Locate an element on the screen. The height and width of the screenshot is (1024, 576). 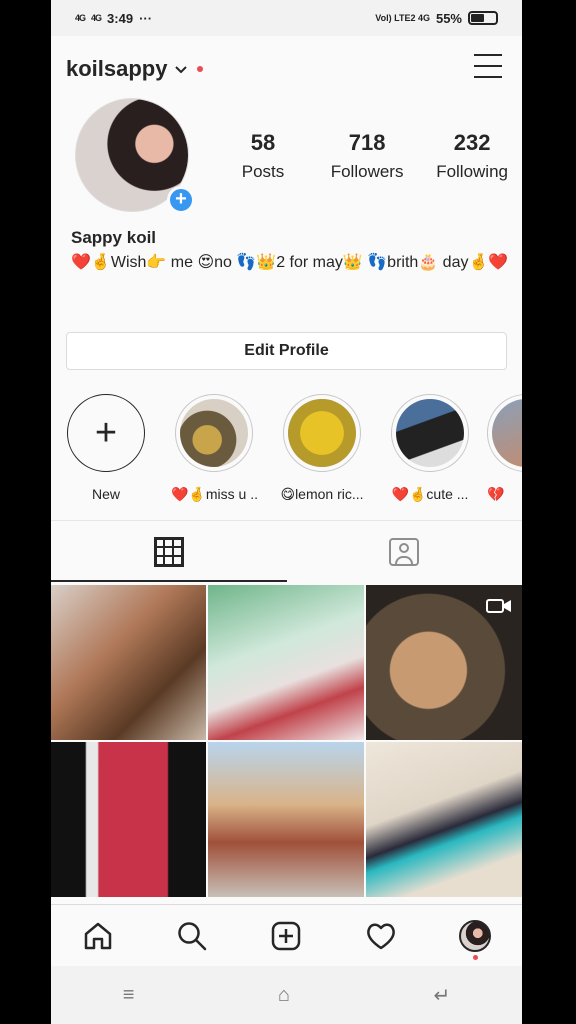
highlight-item: 💔 is located at coordinates (504, 448).